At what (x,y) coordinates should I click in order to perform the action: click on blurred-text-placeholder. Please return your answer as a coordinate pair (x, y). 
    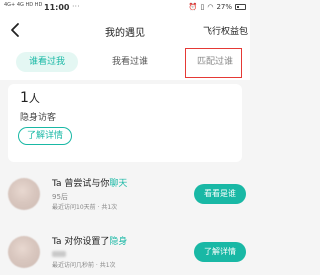
    Looking at the image, I should click on (59, 254).